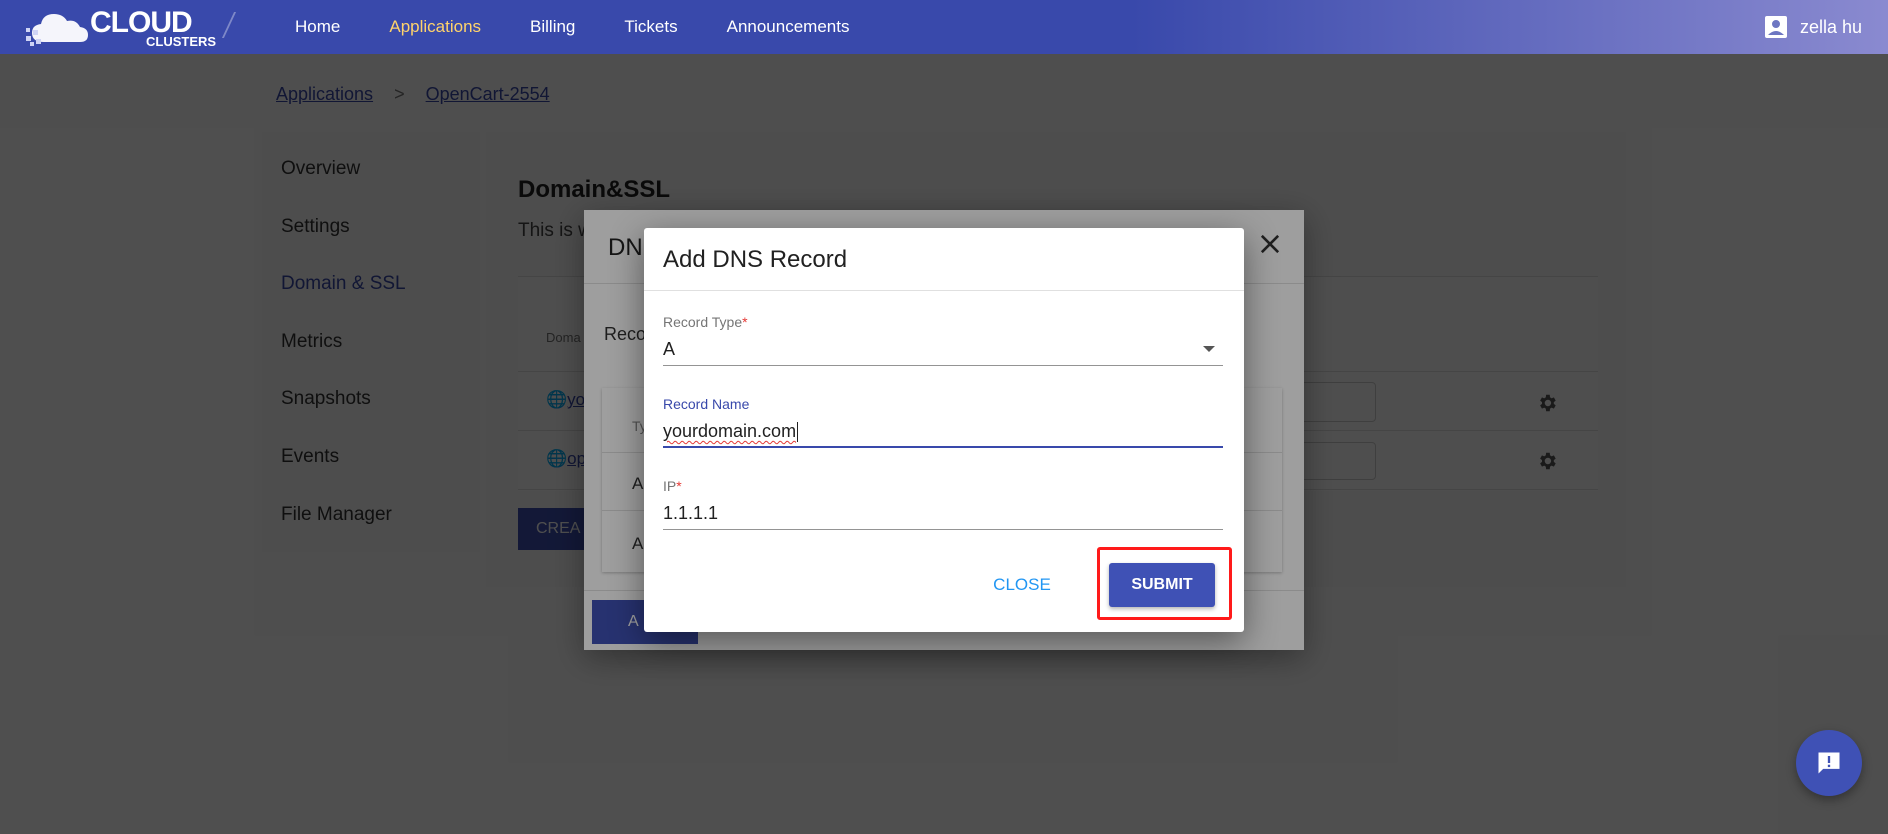 The image size is (1888, 834). Describe the element at coordinates (672, 486) in the screenshot. I see `ip-label: IP*` at that location.